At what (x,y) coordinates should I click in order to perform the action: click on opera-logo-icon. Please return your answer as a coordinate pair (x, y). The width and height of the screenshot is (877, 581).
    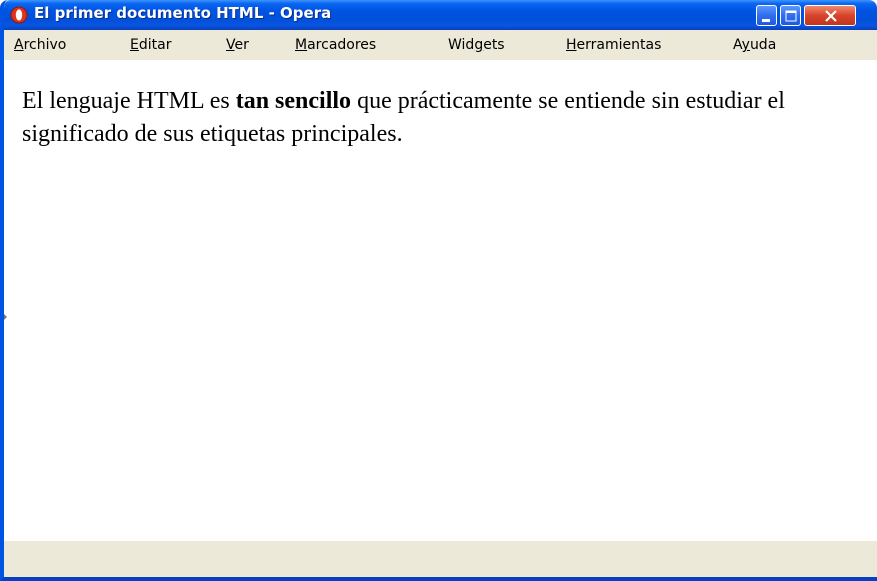
    Looking at the image, I should click on (19, 15).